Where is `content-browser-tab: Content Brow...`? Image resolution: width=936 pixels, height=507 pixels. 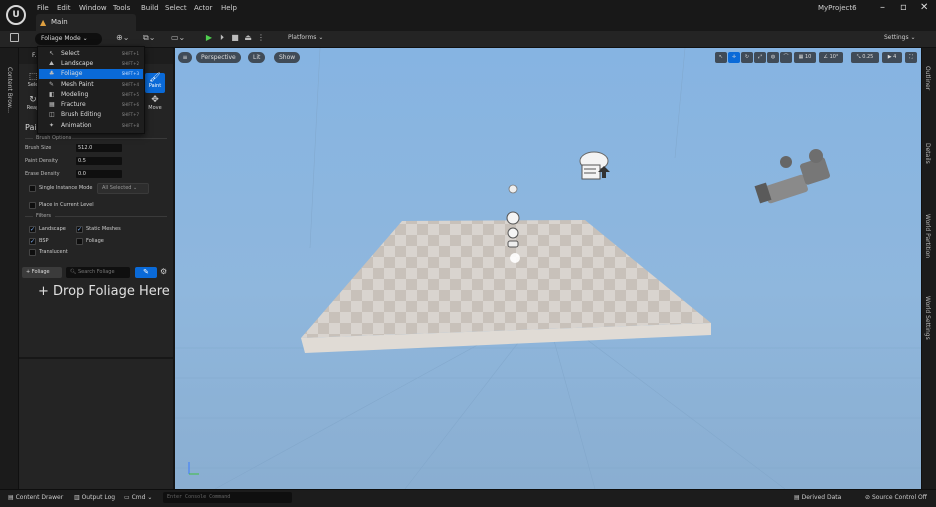
content-browser-tab: Content Brow... is located at coordinates (9, 90).